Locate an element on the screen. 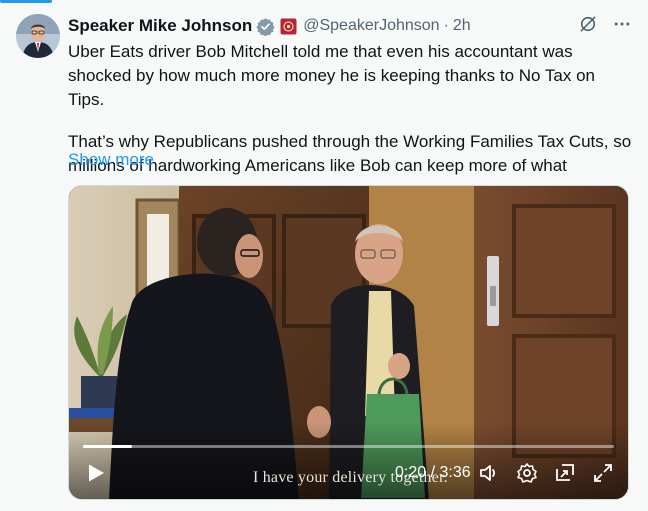  avatar is located at coordinates (38, 36).